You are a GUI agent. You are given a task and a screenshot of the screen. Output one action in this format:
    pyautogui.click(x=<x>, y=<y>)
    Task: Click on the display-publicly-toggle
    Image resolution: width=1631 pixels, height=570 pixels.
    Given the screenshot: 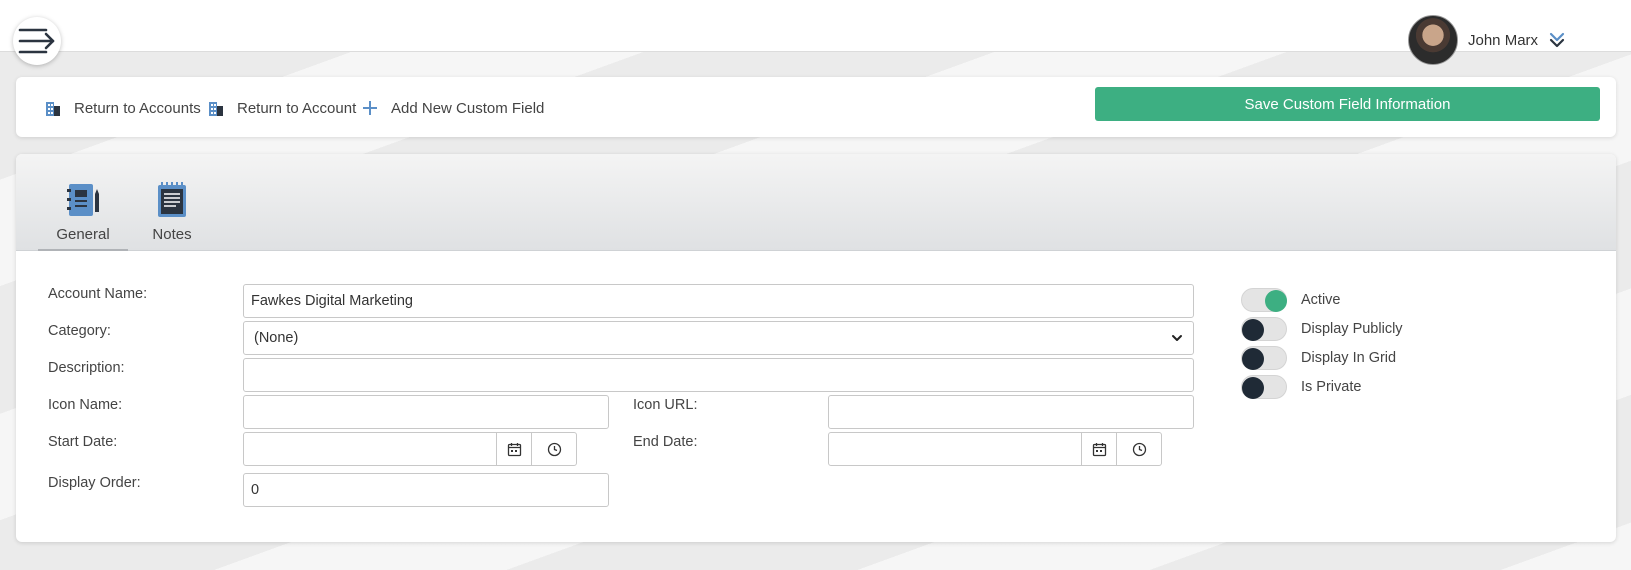 What is the action you would take?
    pyautogui.click(x=1264, y=329)
    